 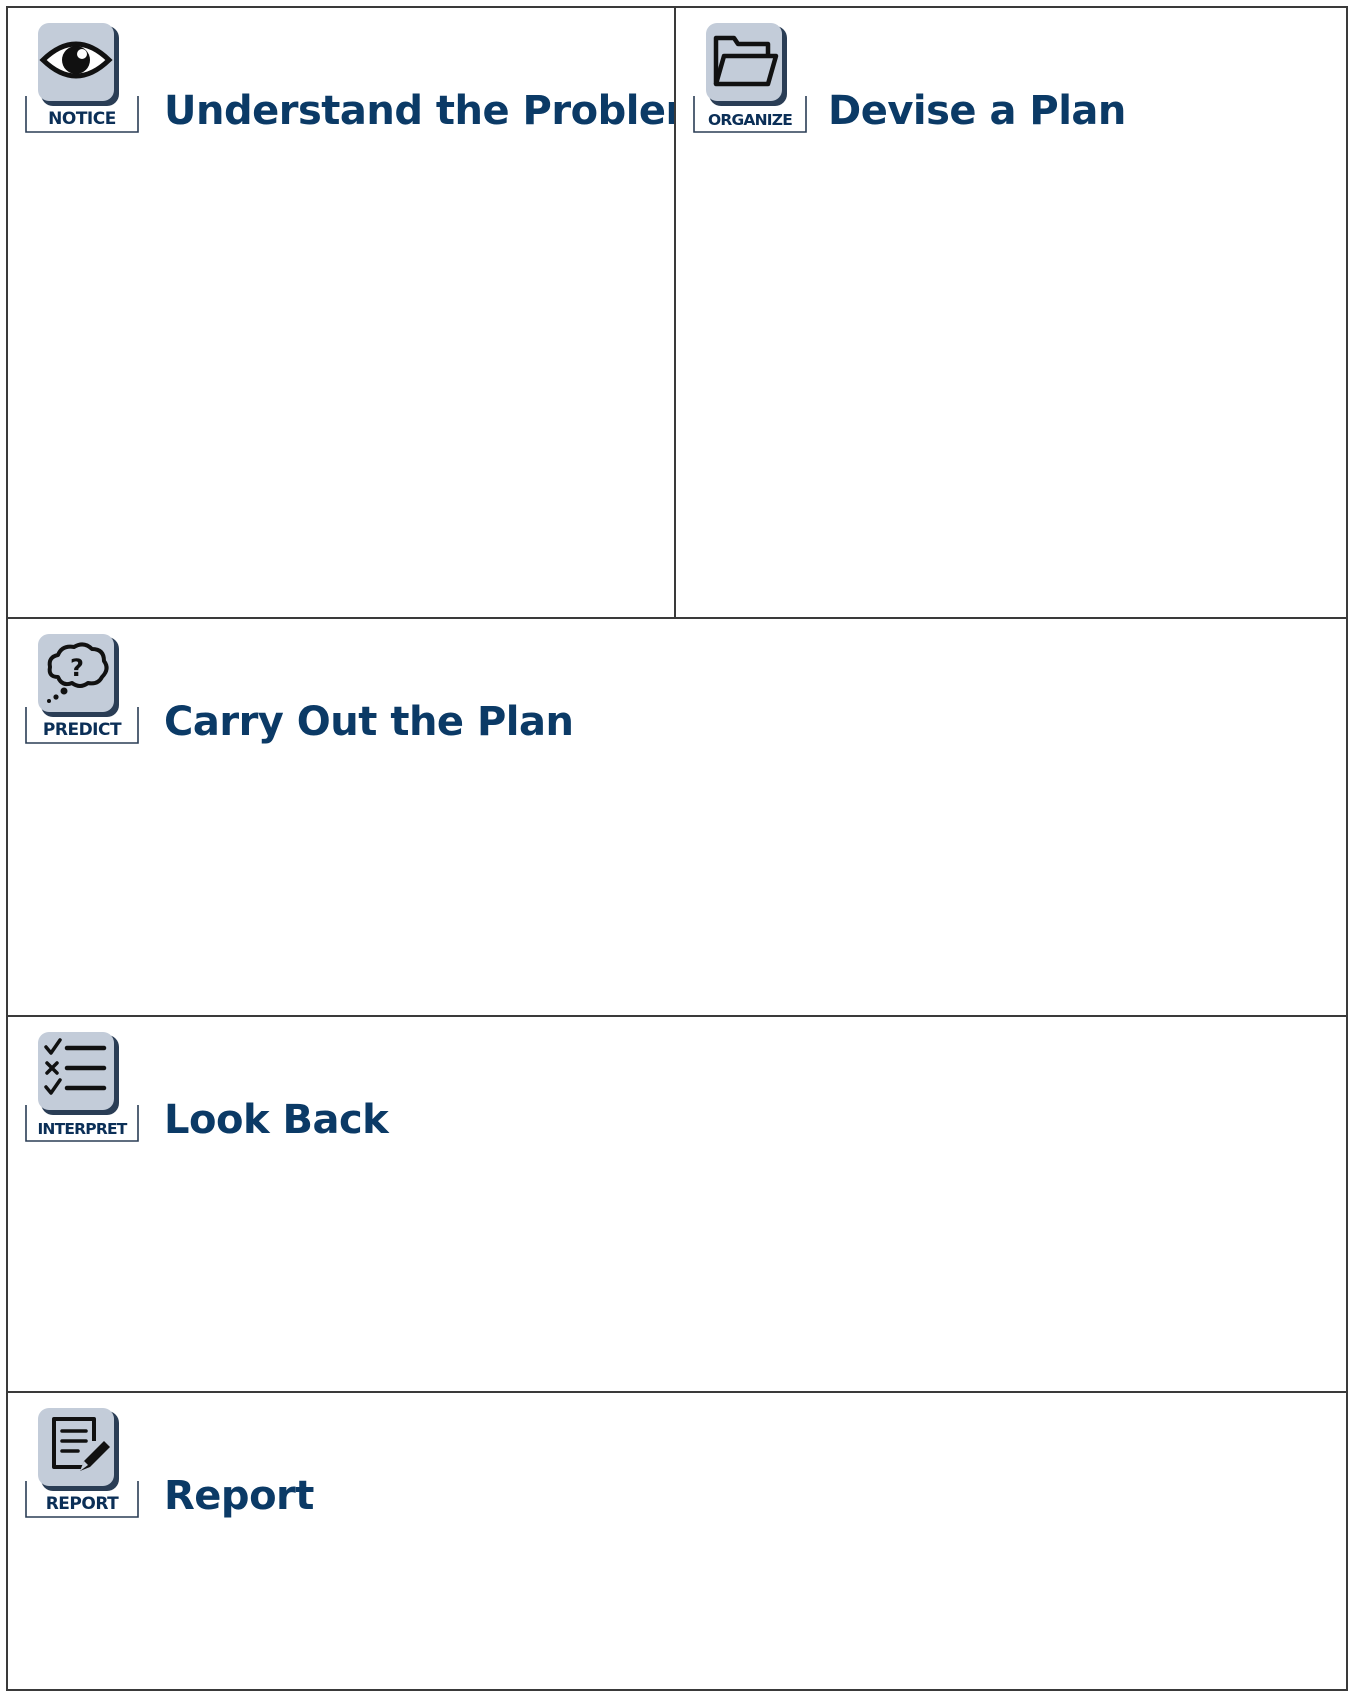 I want to click on notice-badge: NOTICE, so click(x=82, y=78).